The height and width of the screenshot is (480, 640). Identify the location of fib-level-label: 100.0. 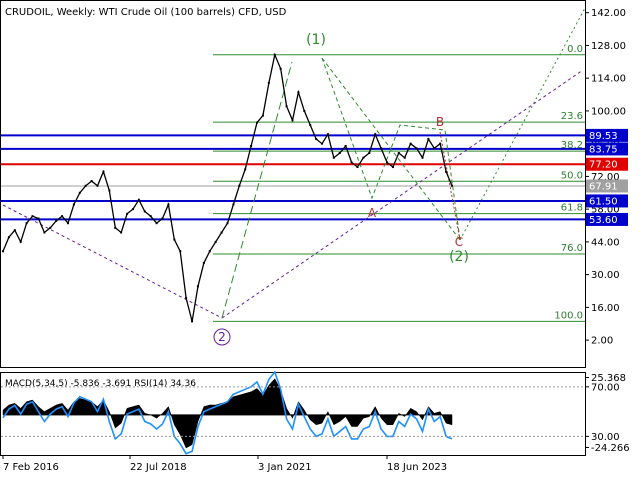
(568, 315).